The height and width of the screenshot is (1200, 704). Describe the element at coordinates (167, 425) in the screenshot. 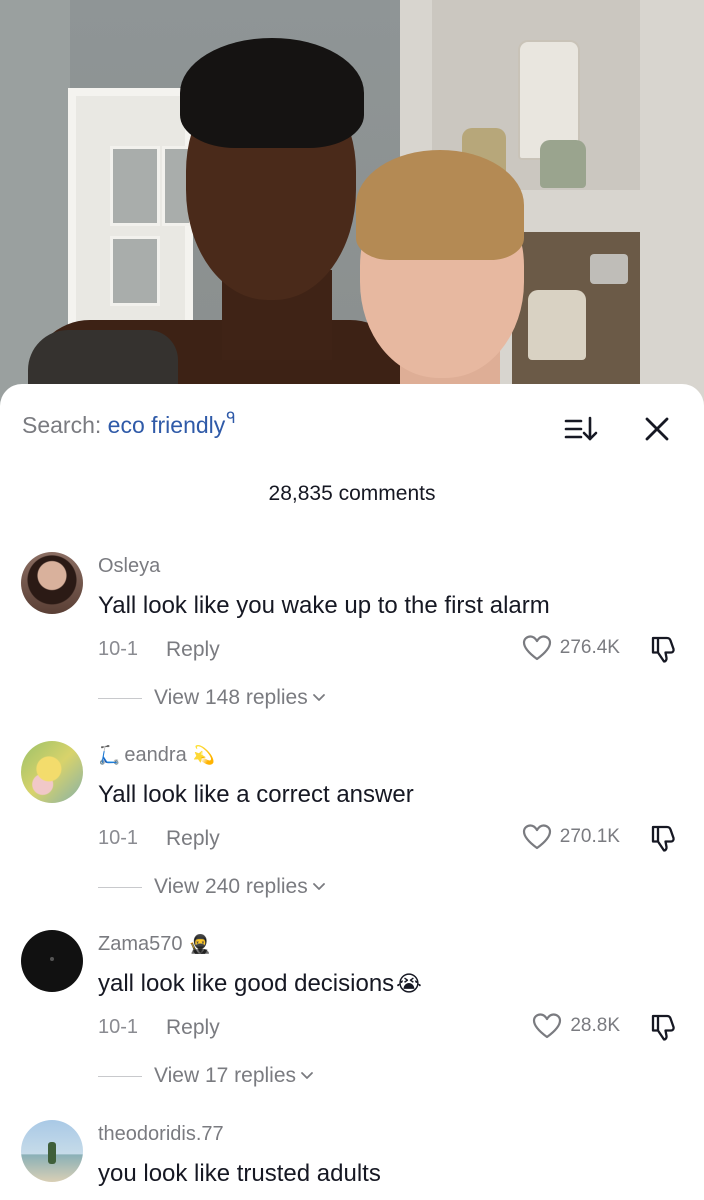

I see `search-term: eco friendly` at that location.